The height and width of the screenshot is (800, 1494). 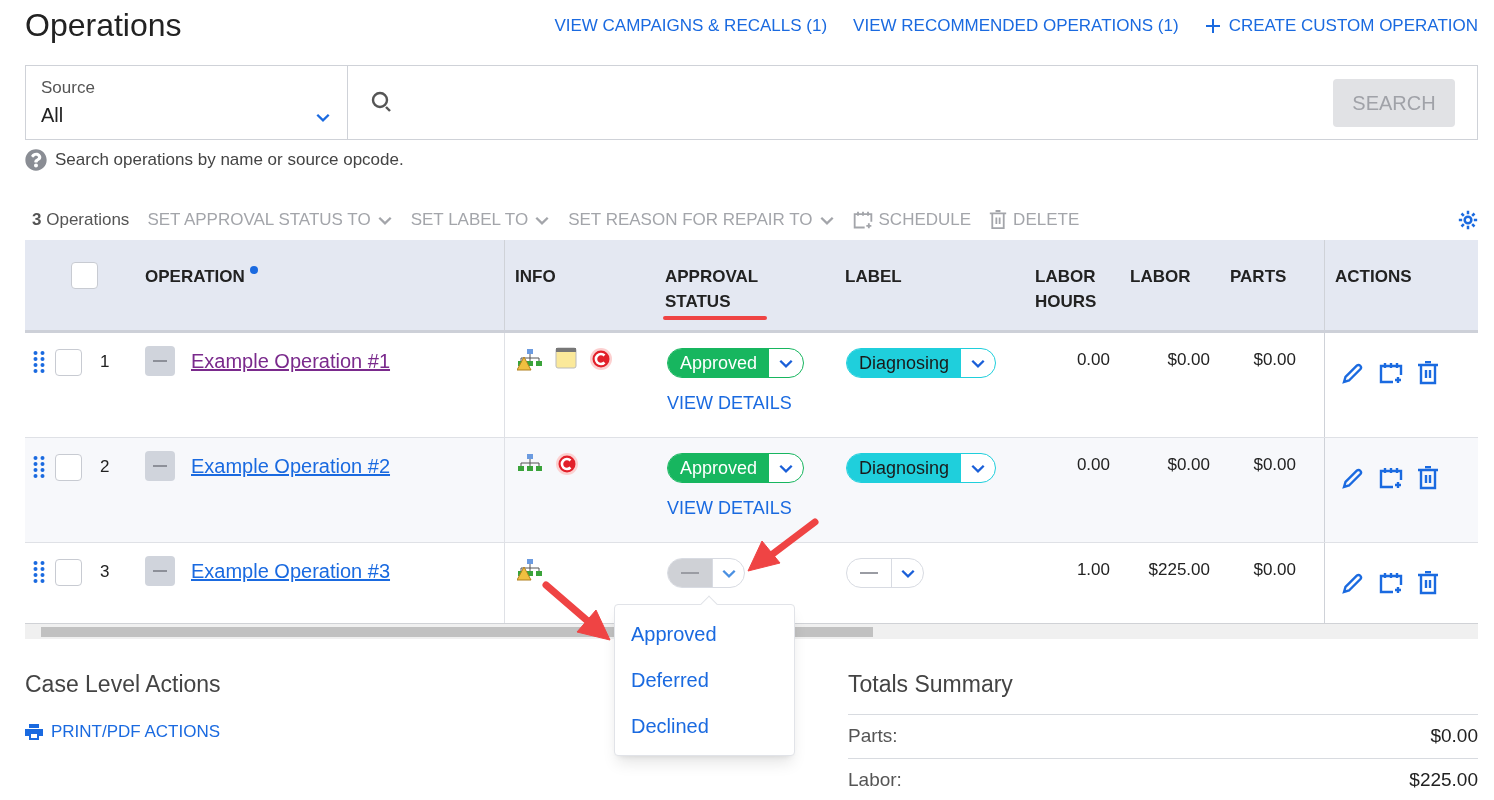 I want to click on header-link: VIEW CAMPAIGNS & RECALLS (1), so click(x=691, y=26).